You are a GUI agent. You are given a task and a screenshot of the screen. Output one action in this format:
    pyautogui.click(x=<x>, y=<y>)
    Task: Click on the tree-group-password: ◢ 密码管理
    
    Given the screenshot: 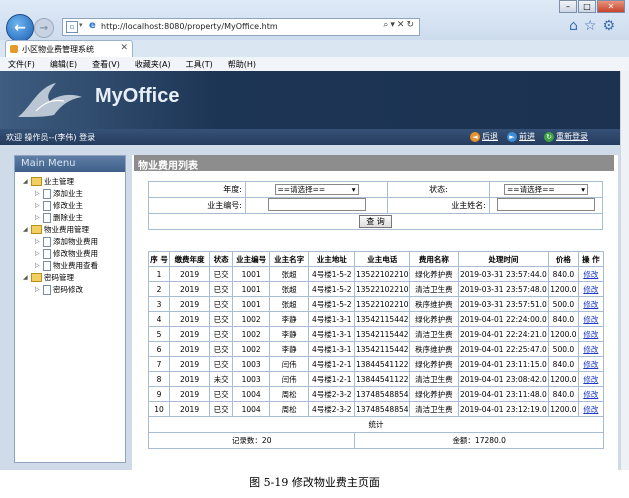 What is the action you would take?
    pyautogui.click(x=48, y=277)
    